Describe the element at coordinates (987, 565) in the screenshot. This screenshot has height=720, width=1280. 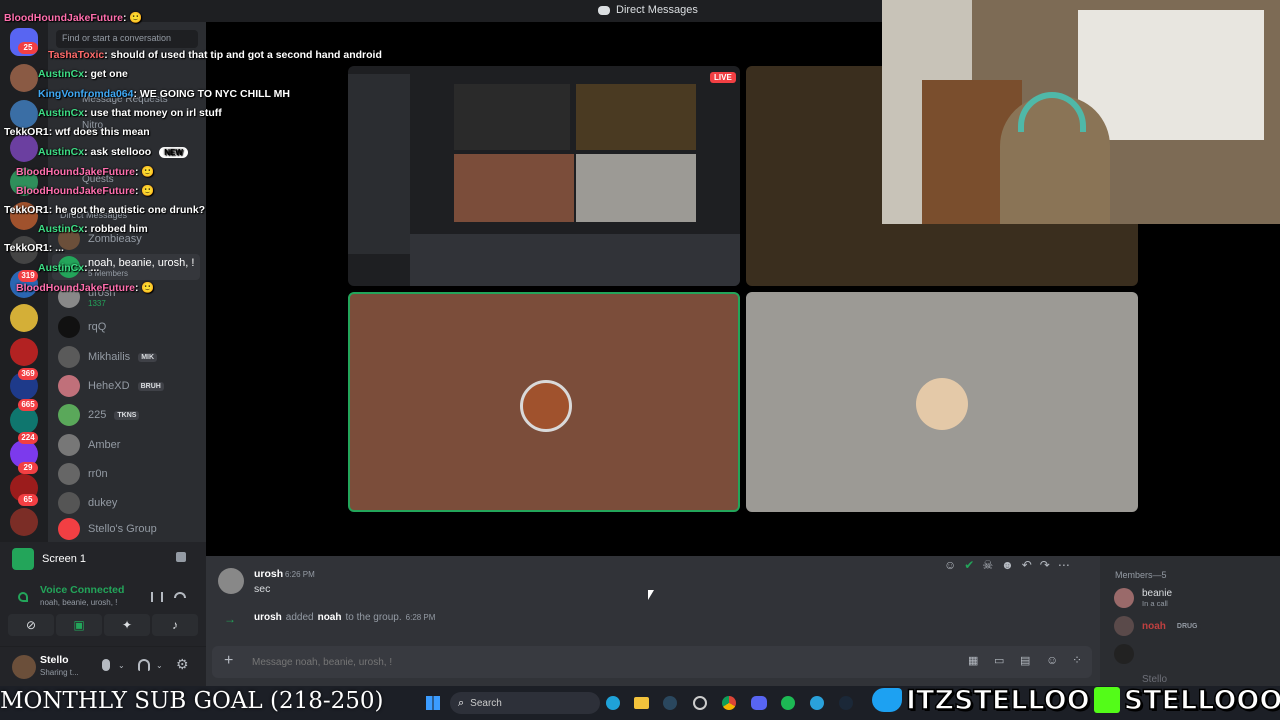
I see `skull-icon: ☠` at that location.